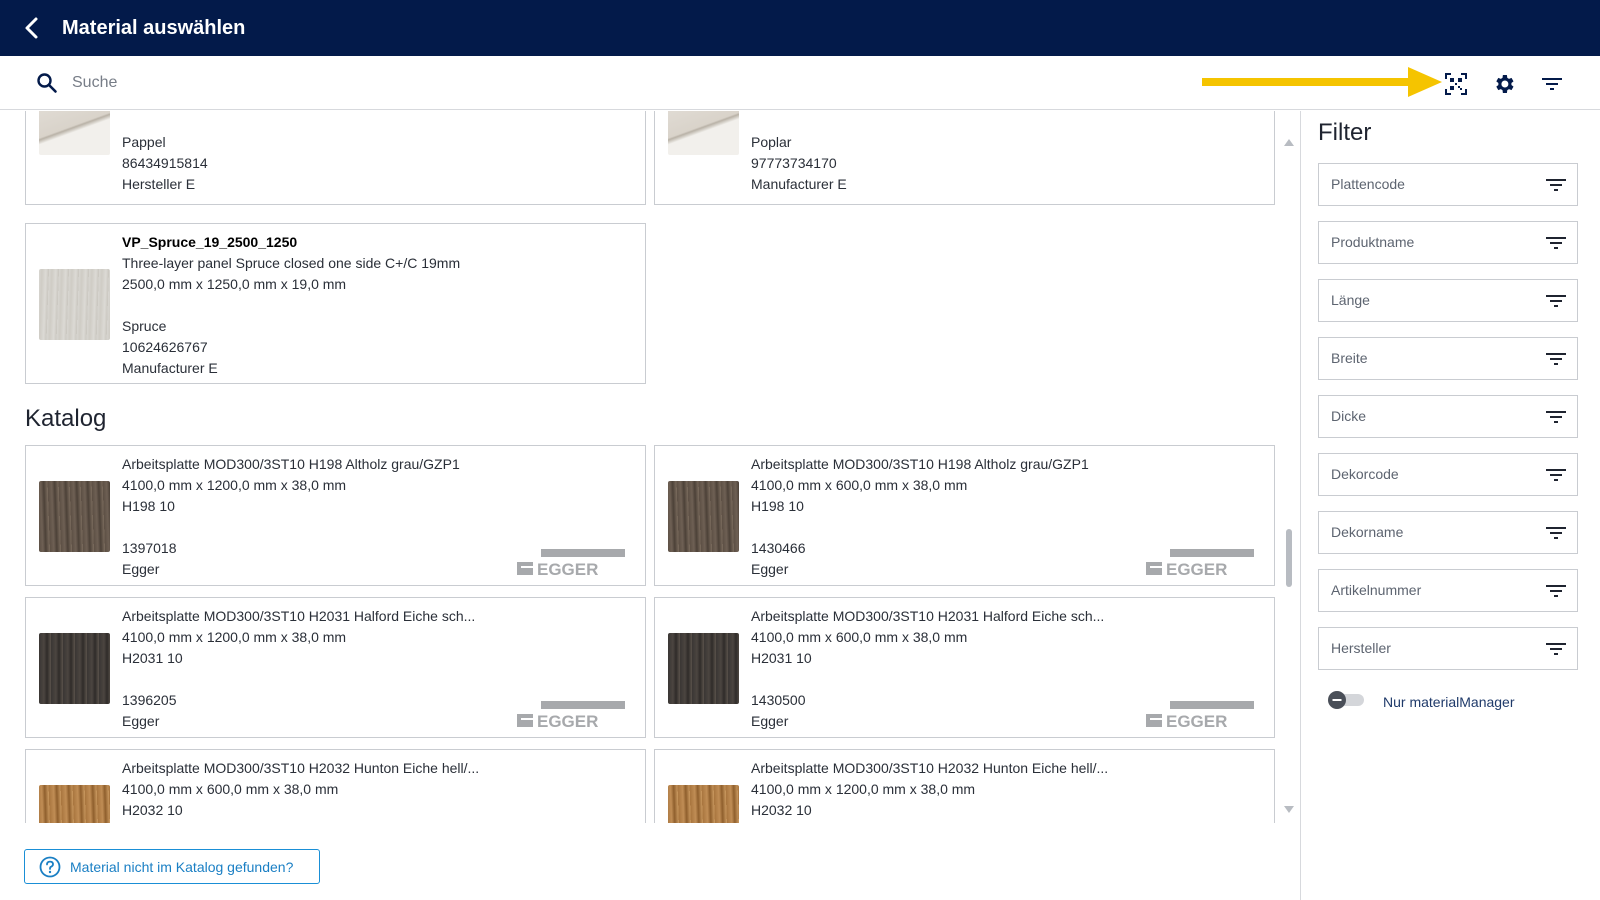 This screenshot has width=1600, height=900. What do you see at coordinates (1289, 478) in the screenshot?
I see `list-scrollbar` at bounding box center [1289, 478].